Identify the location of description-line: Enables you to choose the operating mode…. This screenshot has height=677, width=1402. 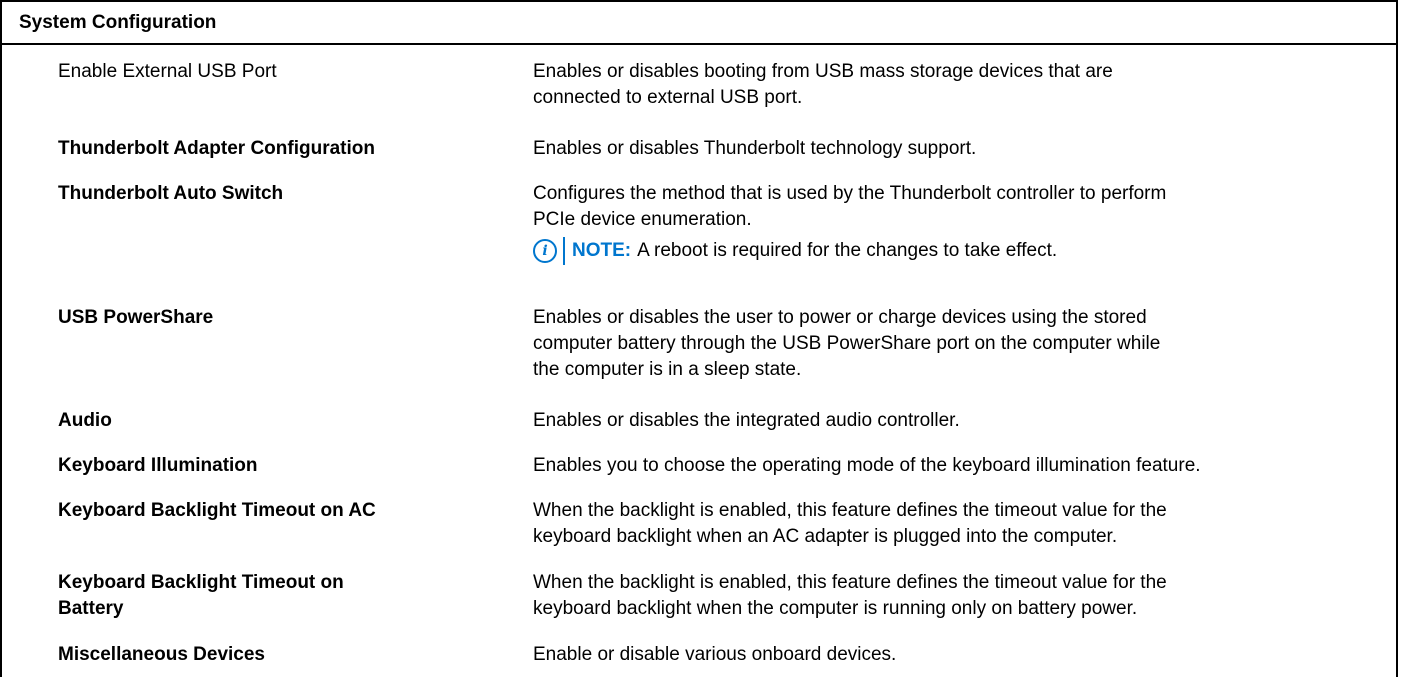
(867, 465).